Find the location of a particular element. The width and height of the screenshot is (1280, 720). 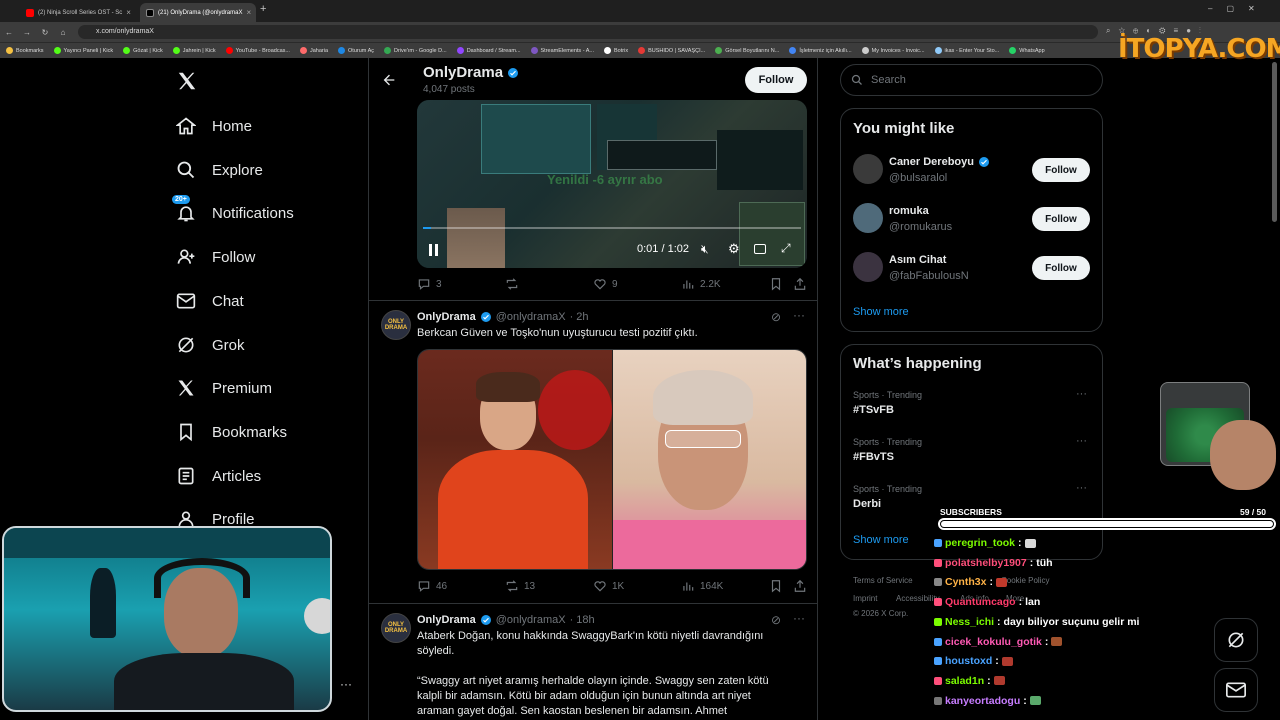

profile-follow-button: Follow is located at coordinates (776, 80).